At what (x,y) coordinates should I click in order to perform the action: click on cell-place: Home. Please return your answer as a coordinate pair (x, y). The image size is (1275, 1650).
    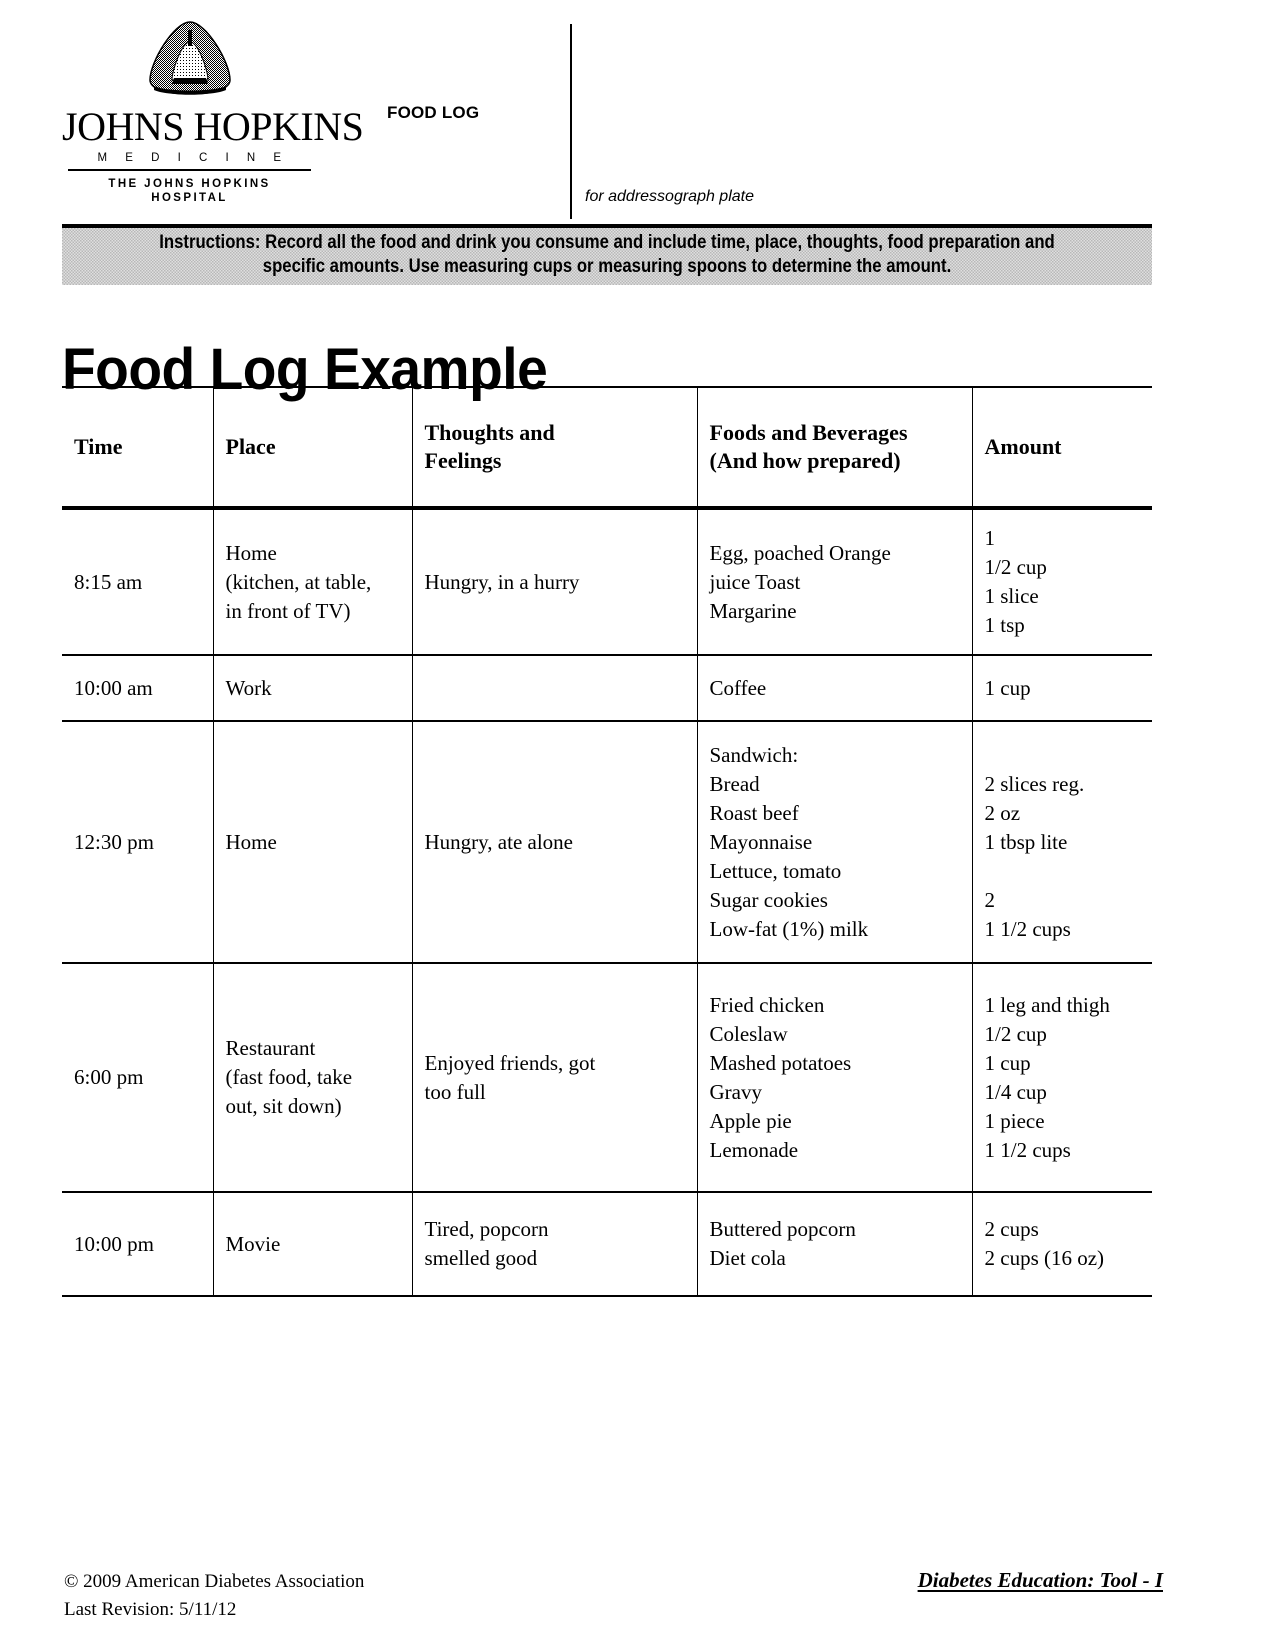
    Looking at the image, I should click on (312, 842).